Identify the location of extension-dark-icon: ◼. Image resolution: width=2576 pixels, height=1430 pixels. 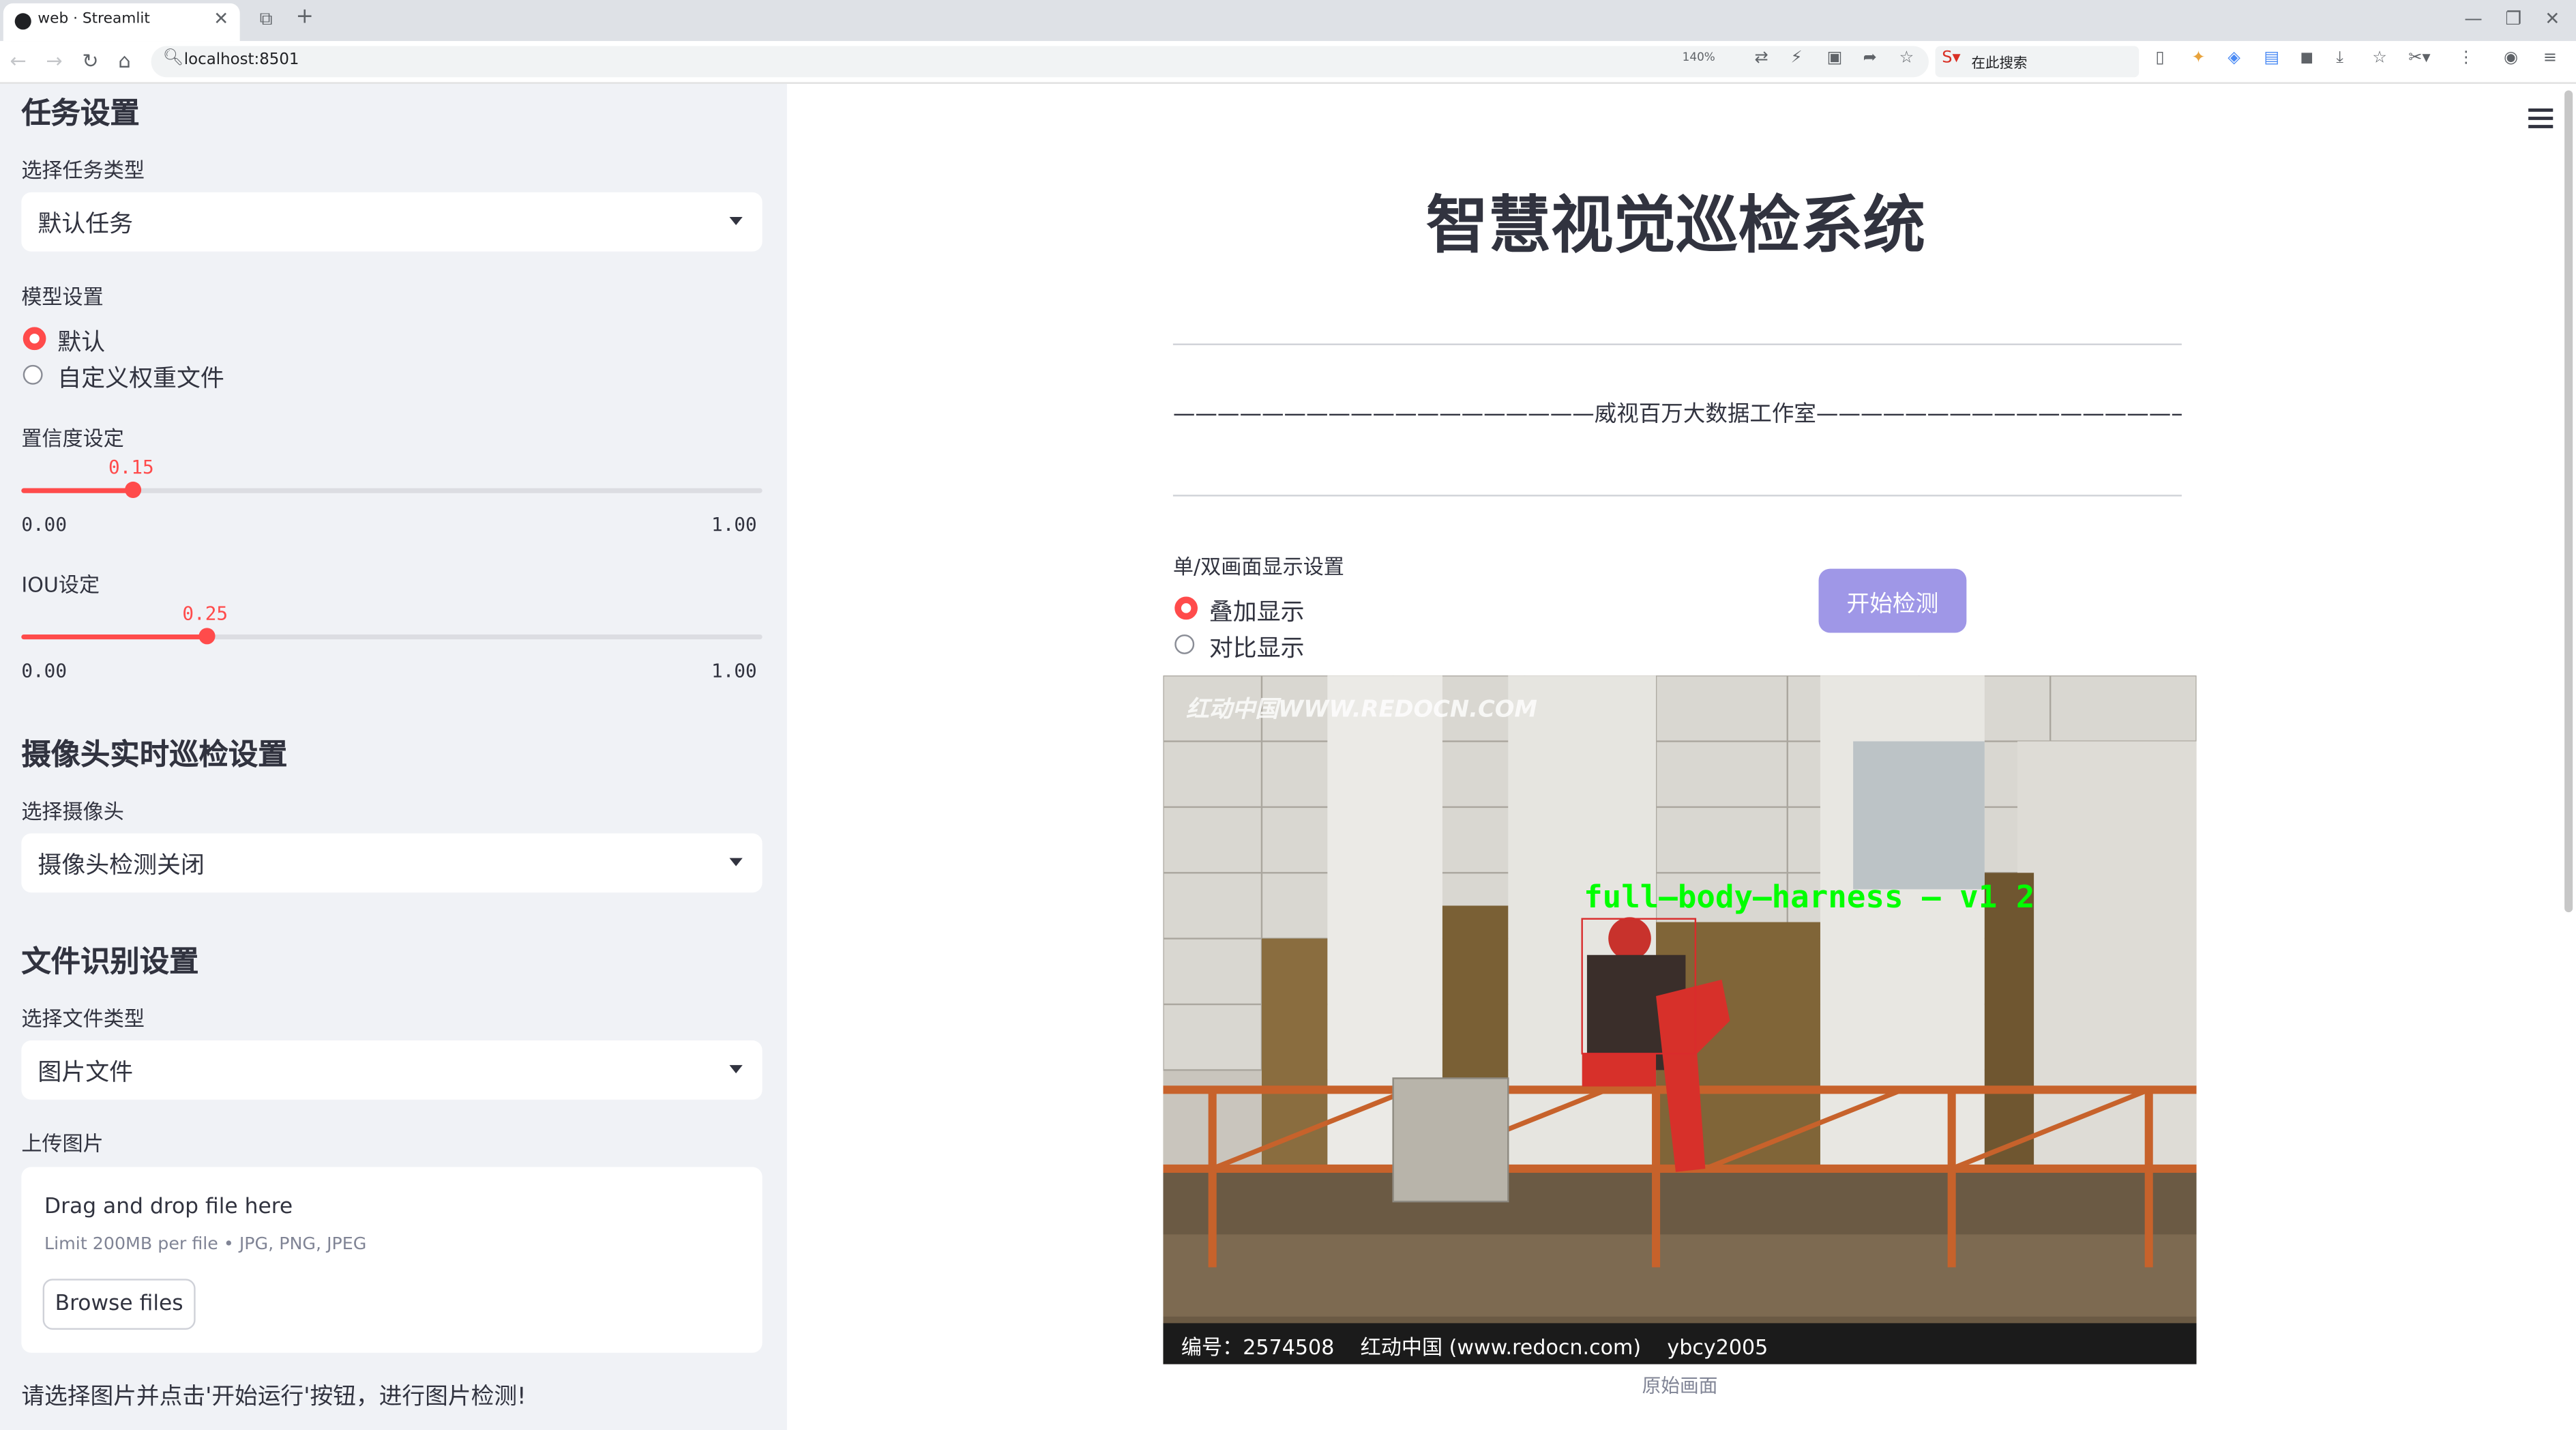
(2306, 59).